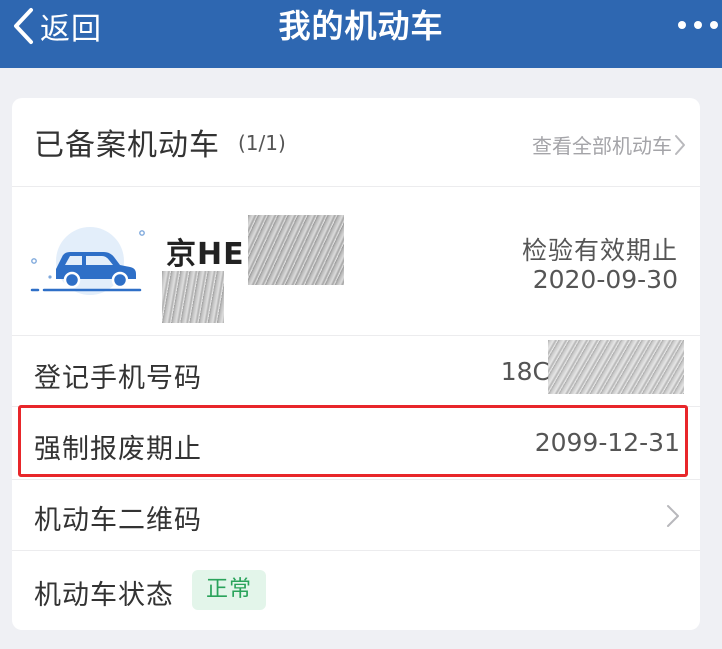 The width and height of the screenshot is (722, 649). What do you see at coordinates (104, 595) in the screenshot?
I see `vehicle-status-label: 机动车状态` at bounding box center [104, 595].